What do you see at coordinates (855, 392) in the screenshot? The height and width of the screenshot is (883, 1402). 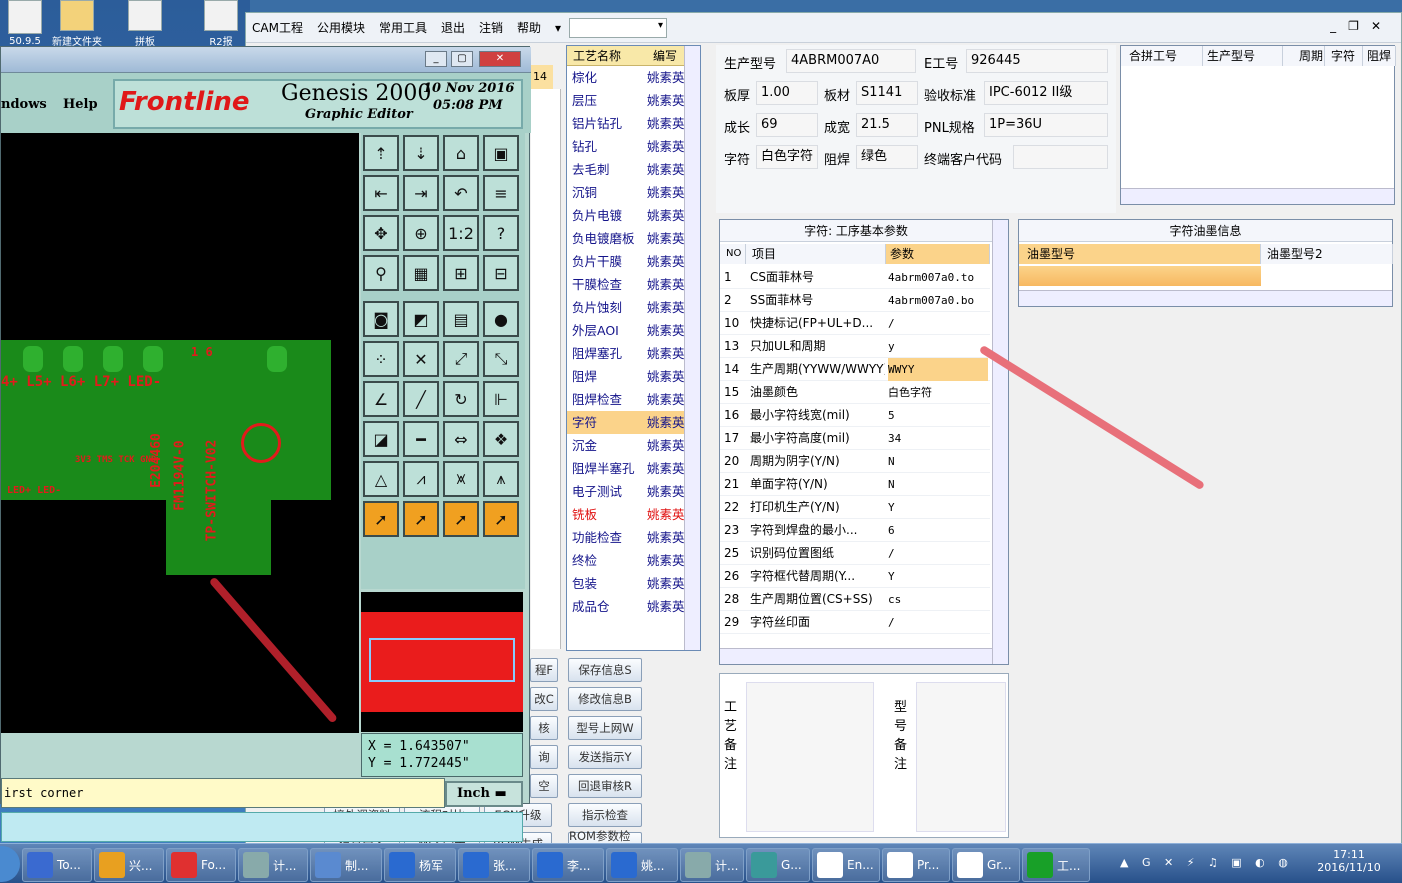 I see `params-row: 15 油墨颜色 白色字符` at bounding box center [855, 392].